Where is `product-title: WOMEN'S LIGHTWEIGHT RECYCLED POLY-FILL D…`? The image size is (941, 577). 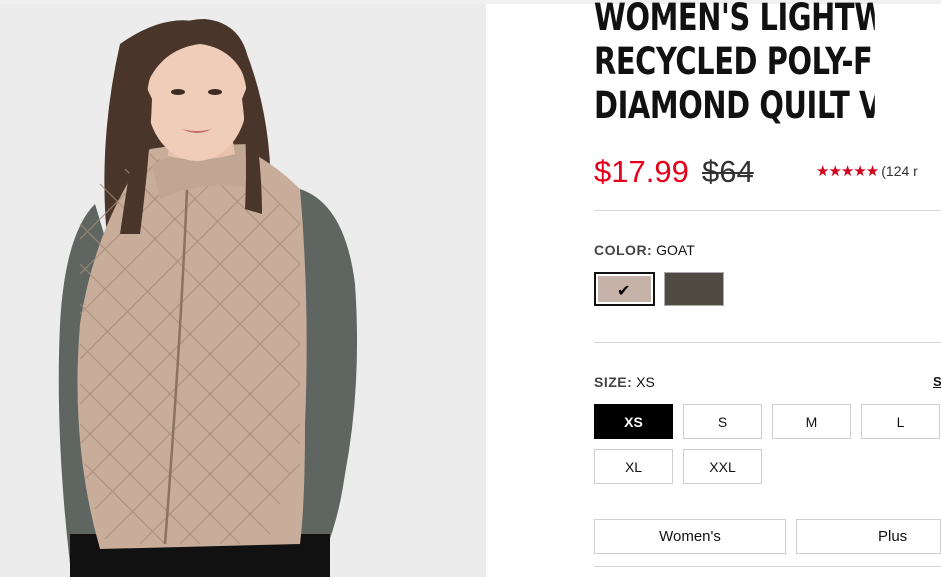
product-title: WOMEN'S LIGHTWEIGHT RECYCLED POLY-FILL D… is located at coordinates (734, 64).